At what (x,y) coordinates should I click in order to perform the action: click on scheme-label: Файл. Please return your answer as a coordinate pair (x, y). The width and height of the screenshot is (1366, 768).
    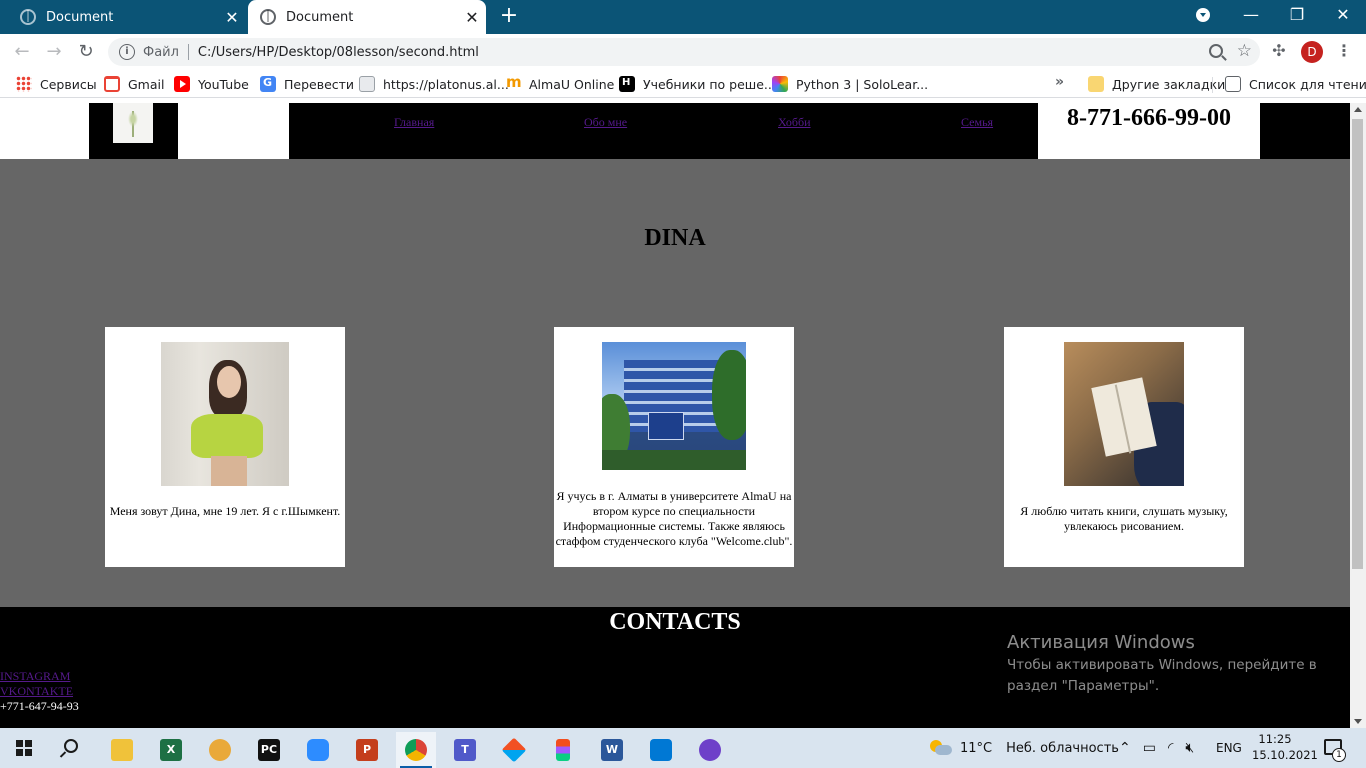
    Looking at the image, I should click on (161, 52).